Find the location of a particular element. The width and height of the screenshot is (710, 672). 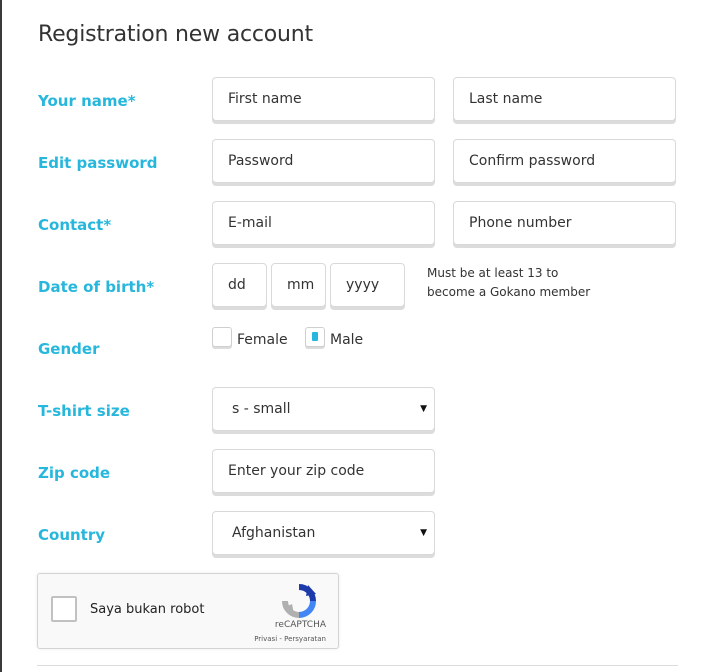

gender-female-label: Female is located at coordinates (262, 340).